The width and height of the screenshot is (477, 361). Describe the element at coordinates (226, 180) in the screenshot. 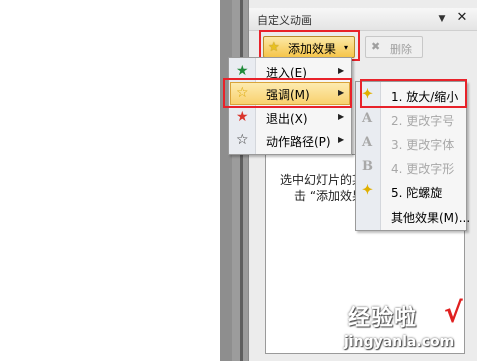

I see `workspace-gutter` at that location.